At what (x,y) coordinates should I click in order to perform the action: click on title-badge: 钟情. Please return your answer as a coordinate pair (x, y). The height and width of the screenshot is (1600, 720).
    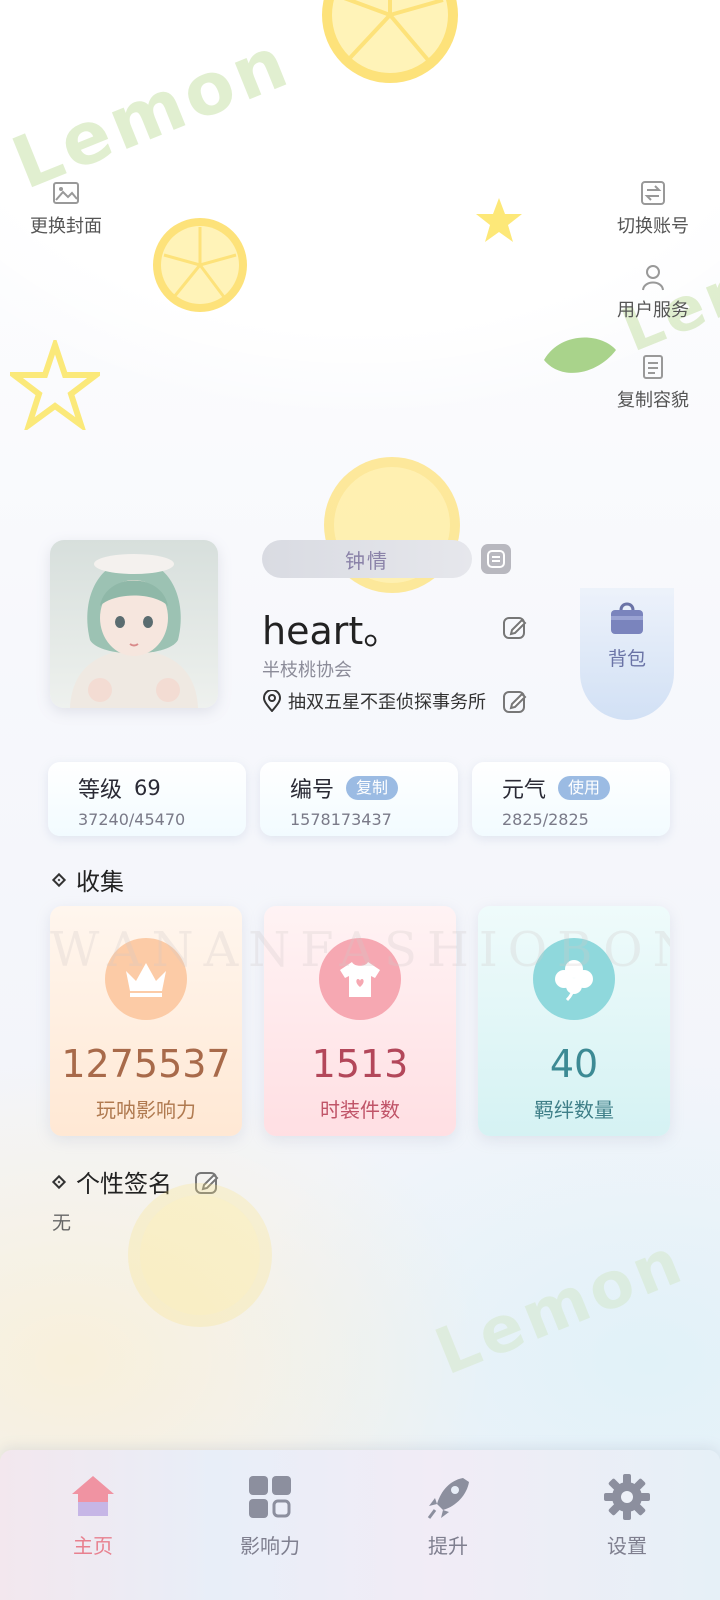
    Looking at the image, I should click on (367, 559).